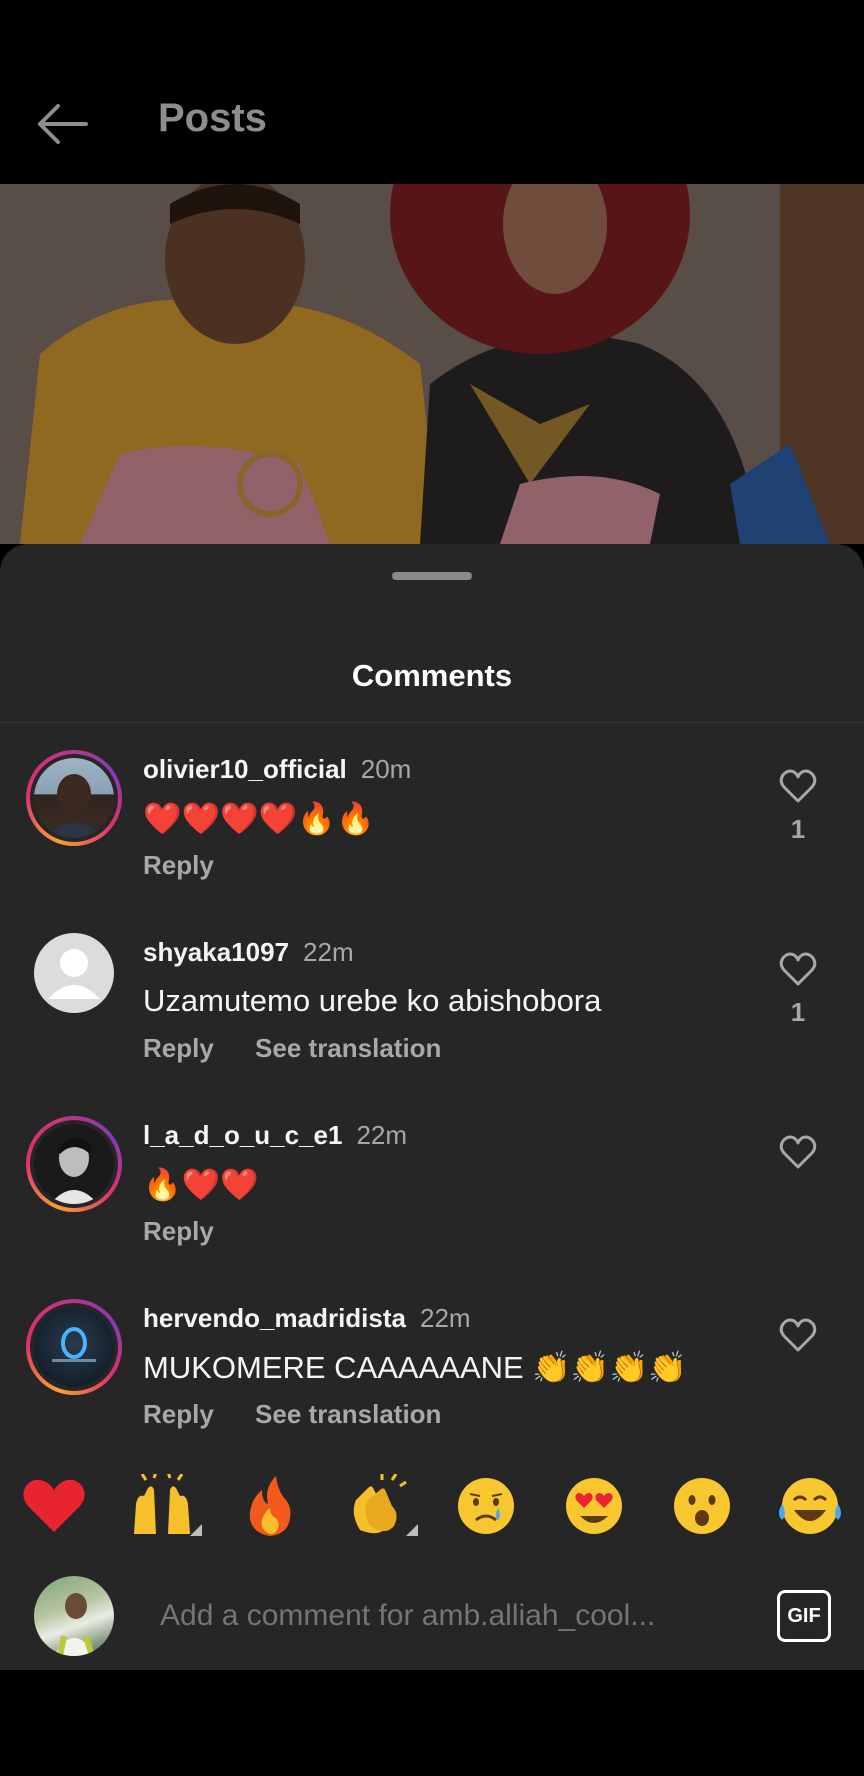  I want to click on sheet-title: Comments, so click(432, 675).